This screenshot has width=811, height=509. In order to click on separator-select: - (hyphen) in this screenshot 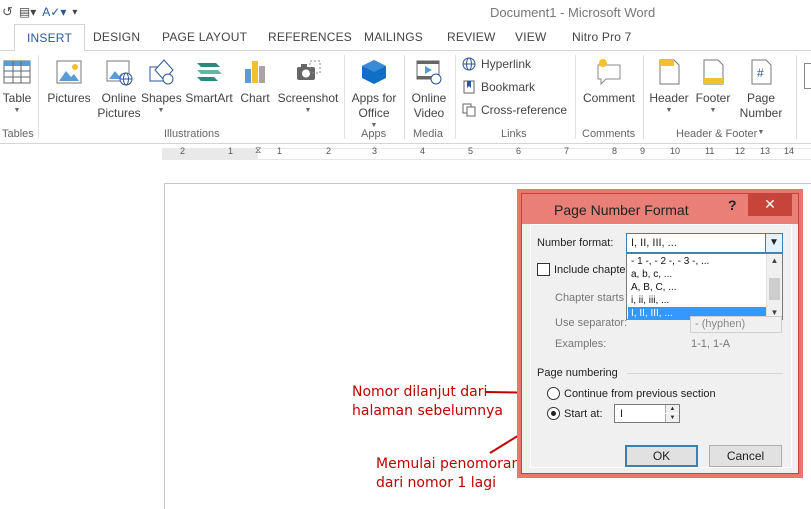, I will do `click(736, 324)`.